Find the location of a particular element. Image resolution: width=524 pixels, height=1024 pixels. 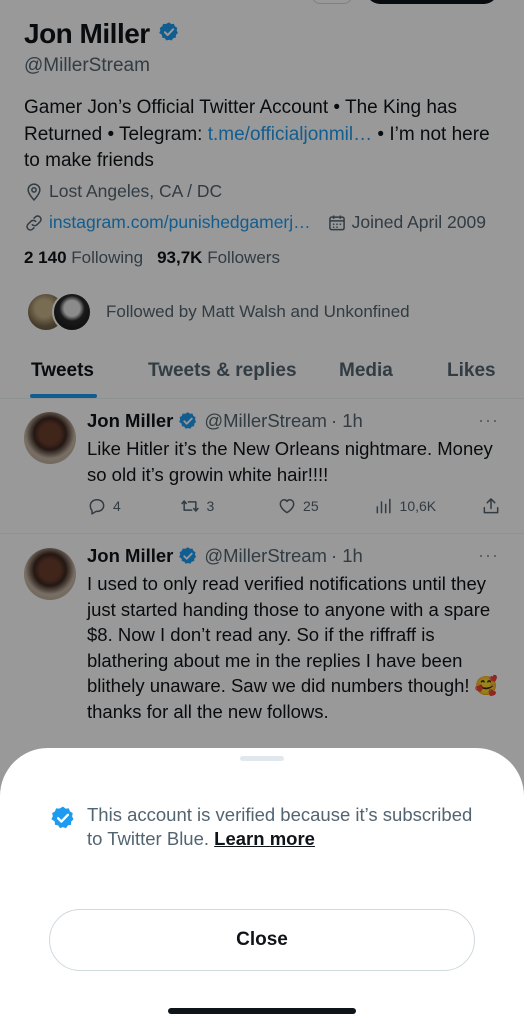

sheet-grabber is located at coordinates (262, 758).